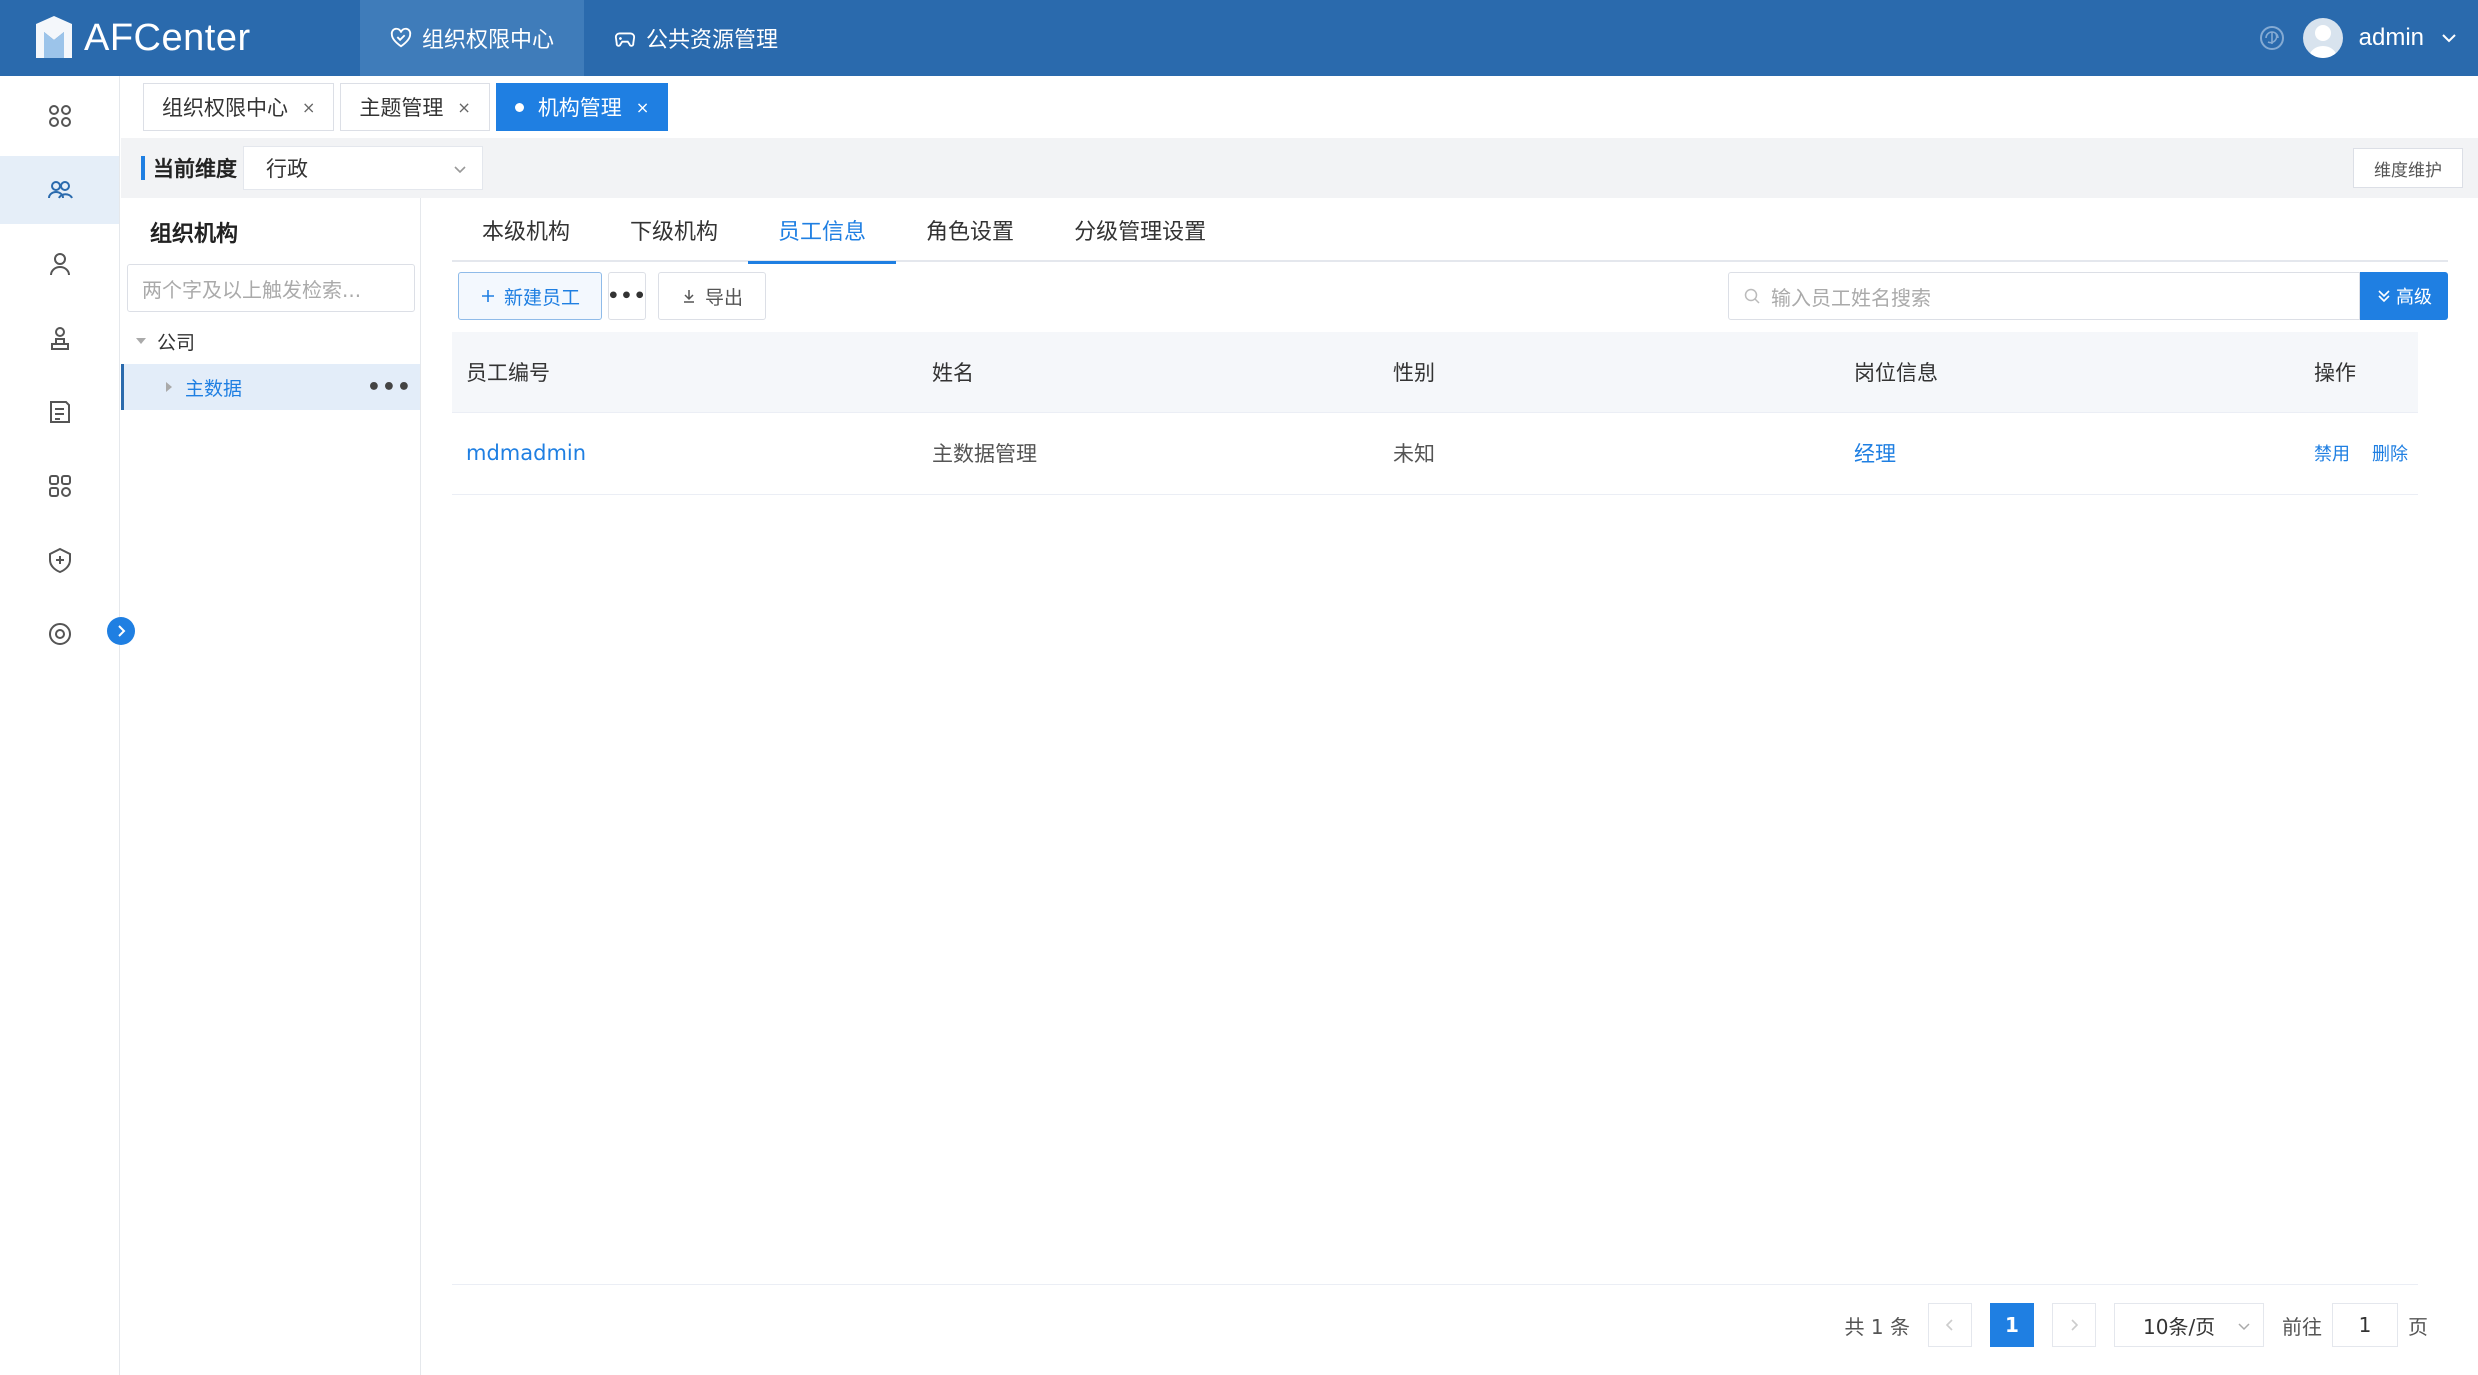 Image resolution: width=2478 pixels, height=1375 pixels. I want to click on form-icon, so click(59, 412).